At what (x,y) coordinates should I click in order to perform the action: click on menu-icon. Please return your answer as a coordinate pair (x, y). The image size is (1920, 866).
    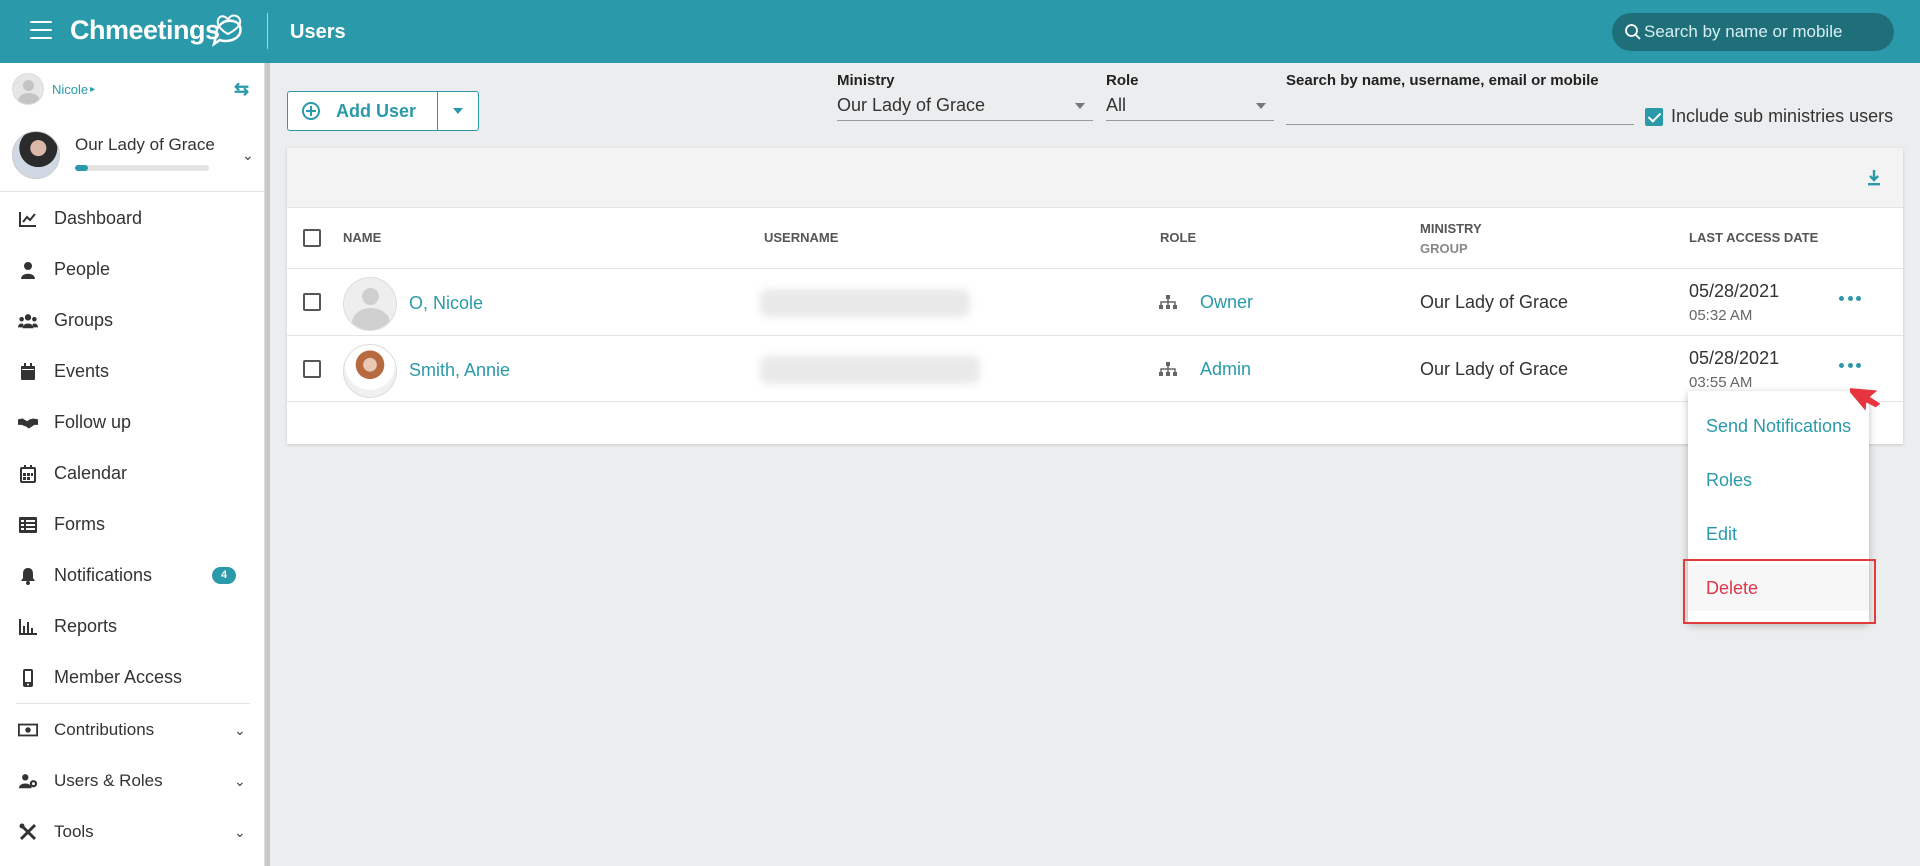
    Looking at the image, I should click on (41, 30).